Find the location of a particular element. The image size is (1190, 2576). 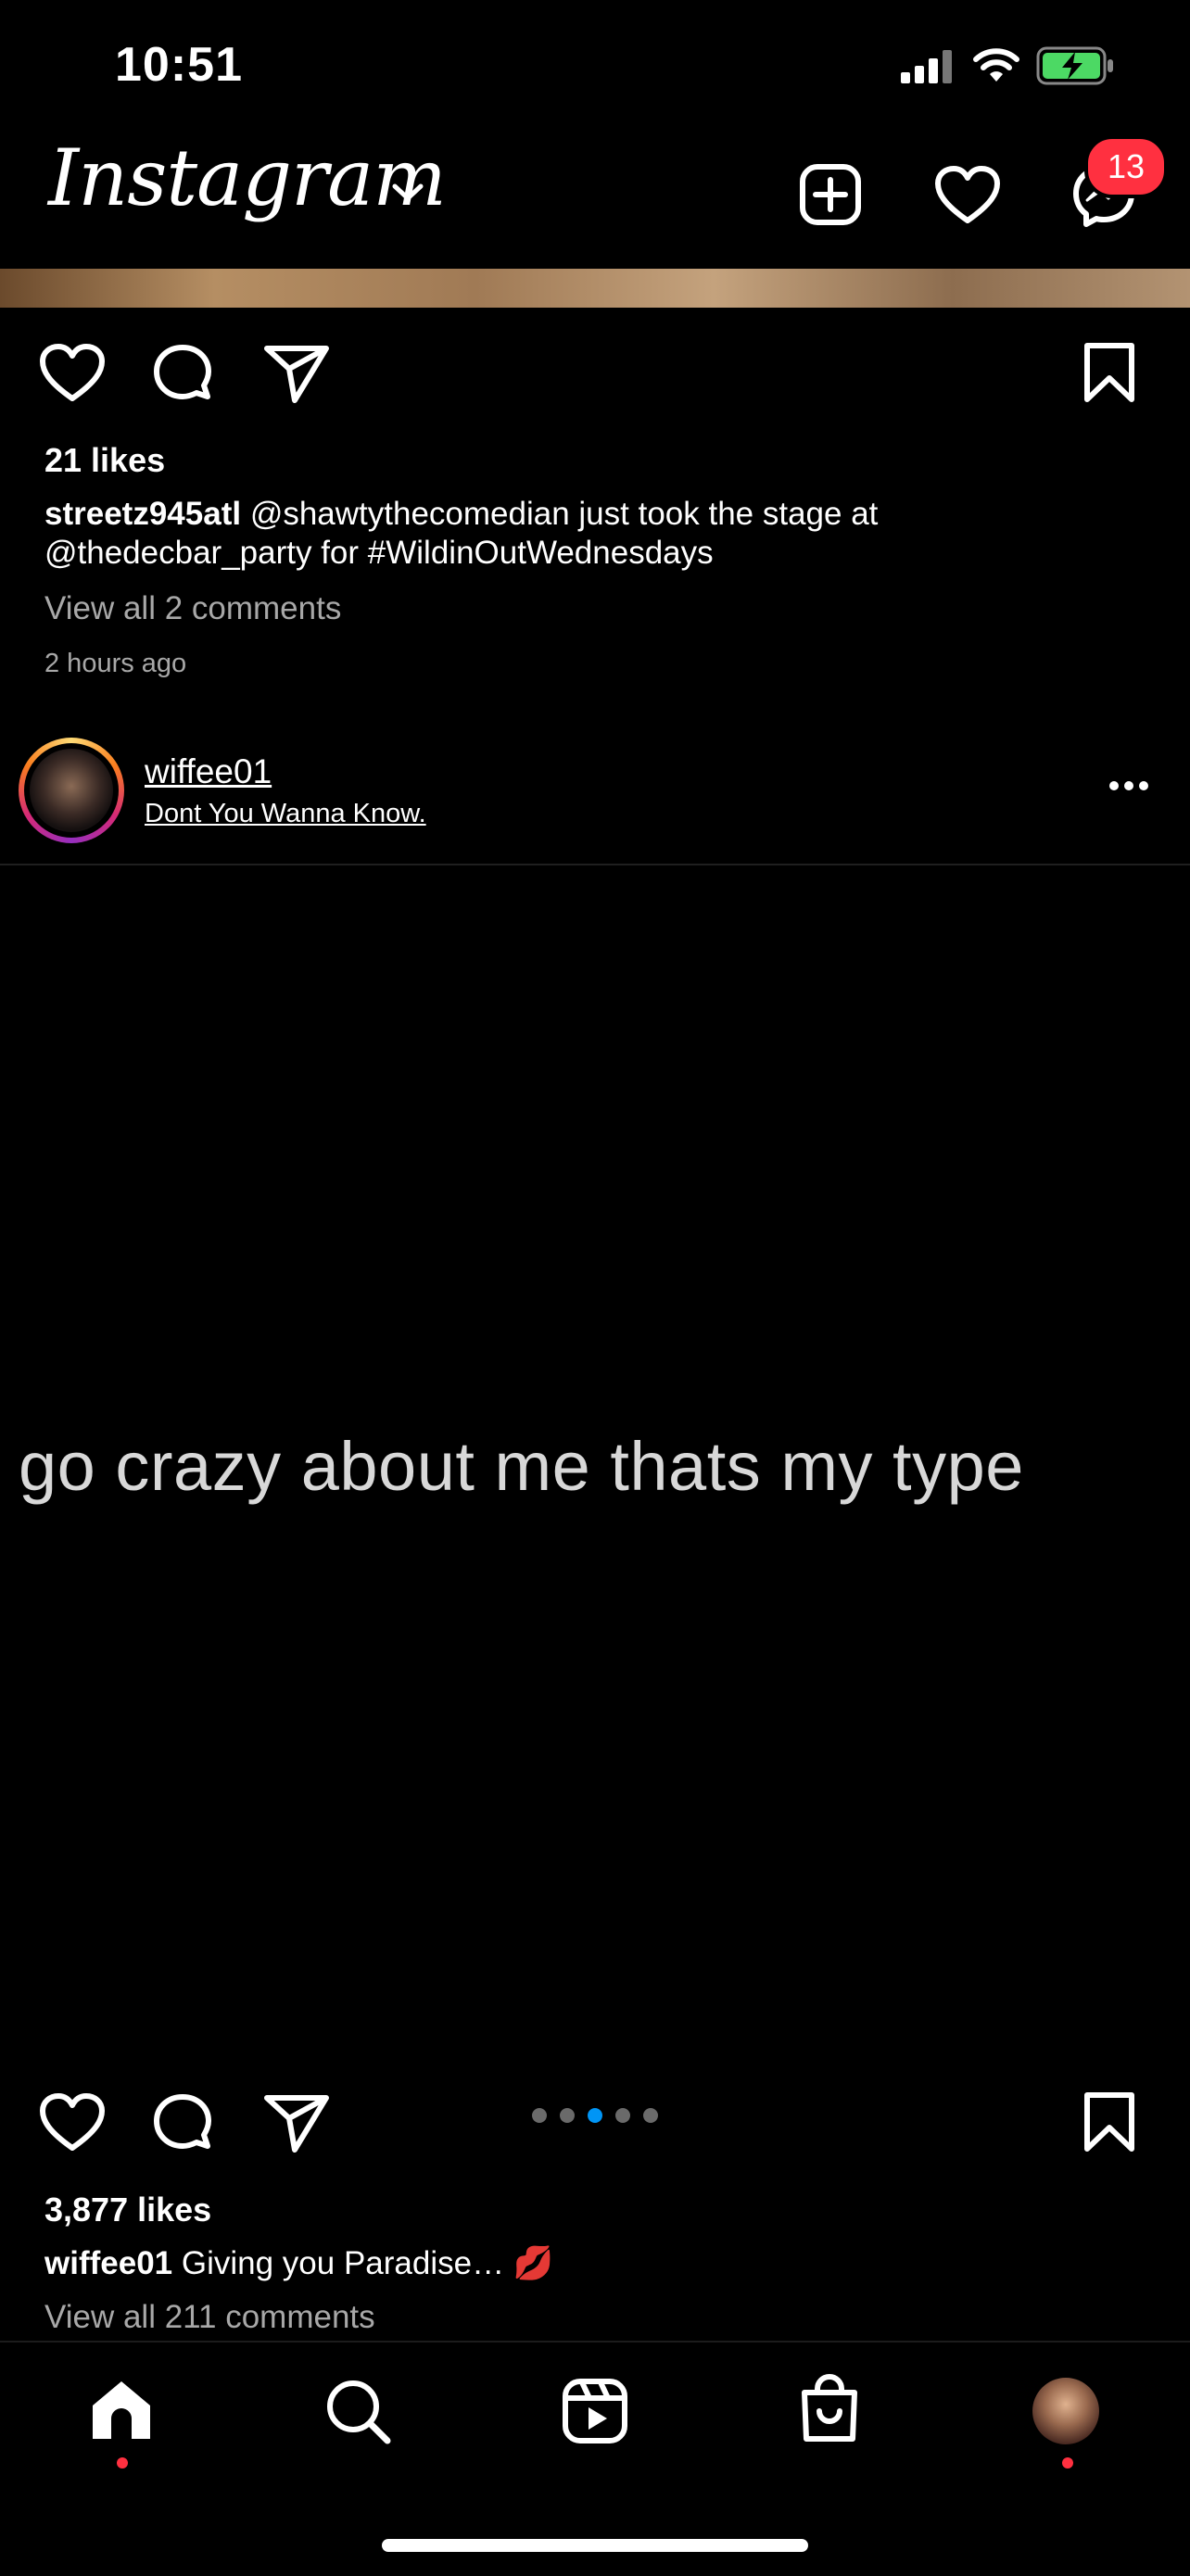

view-comments-link: View all 211 comments is located at coordinates (209, 2318).